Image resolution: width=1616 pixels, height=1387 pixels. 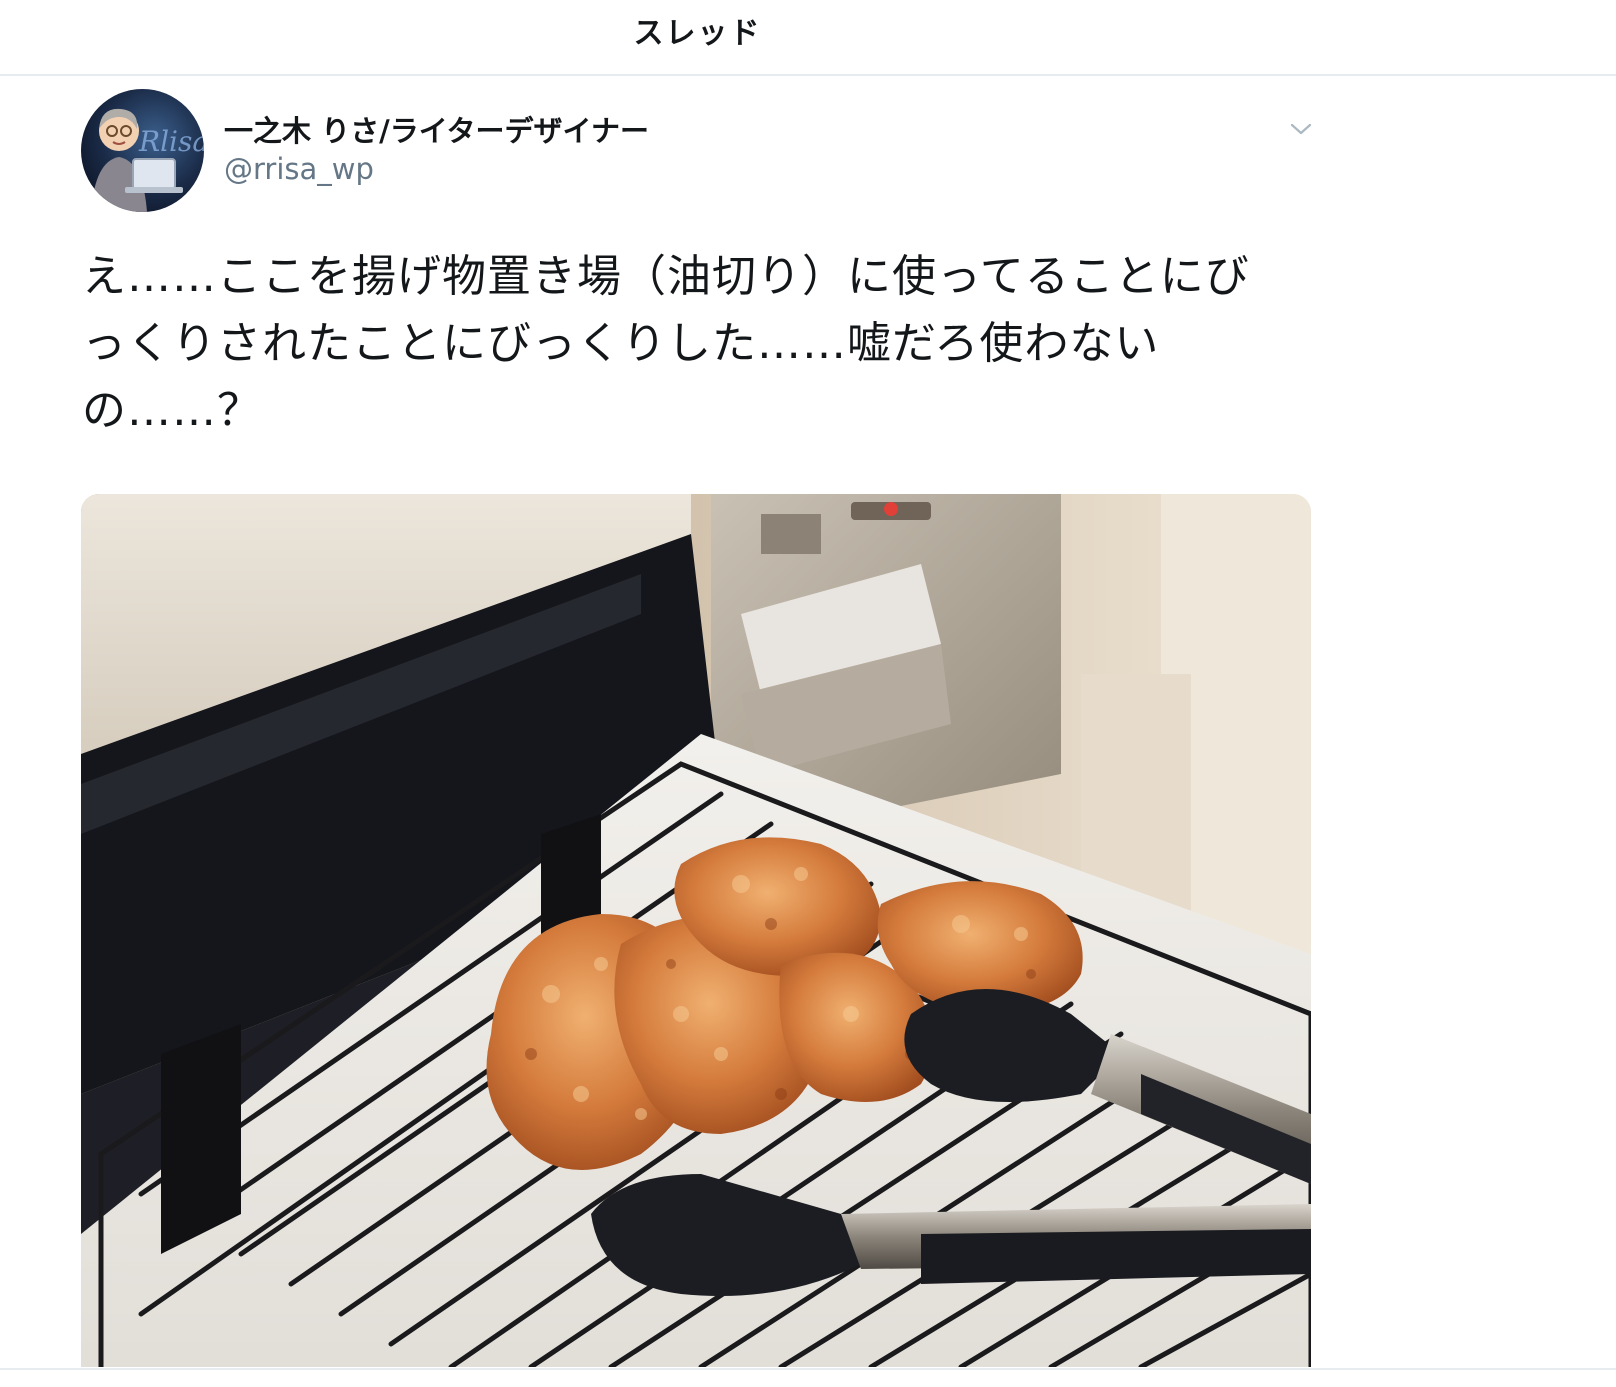 What do you see at coordinates (808, 1369) in the screenshot?
I see `divider` at bounding box center [808, 1369].